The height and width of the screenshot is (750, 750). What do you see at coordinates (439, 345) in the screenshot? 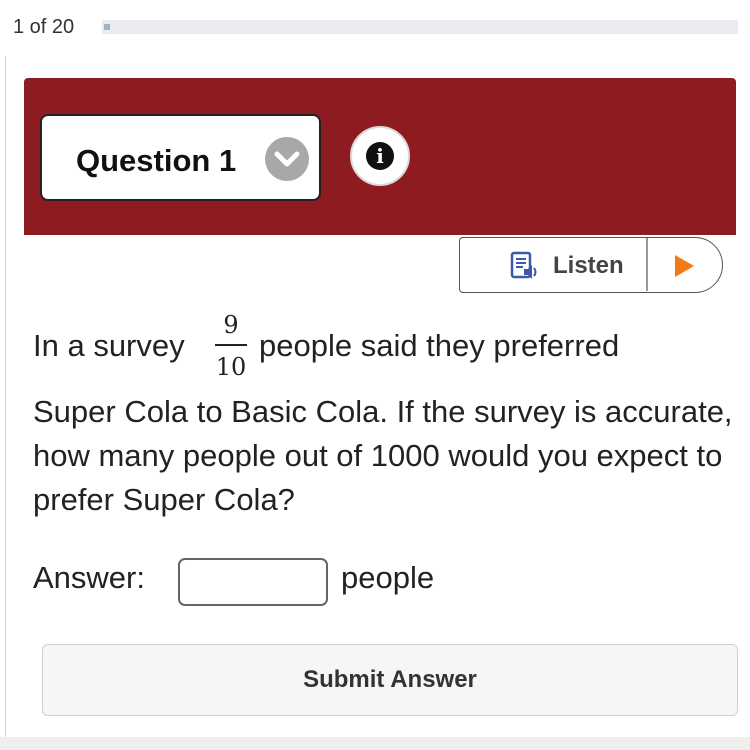
I see `question-text-after: people said they preferred` at bounding box center [439, 345].